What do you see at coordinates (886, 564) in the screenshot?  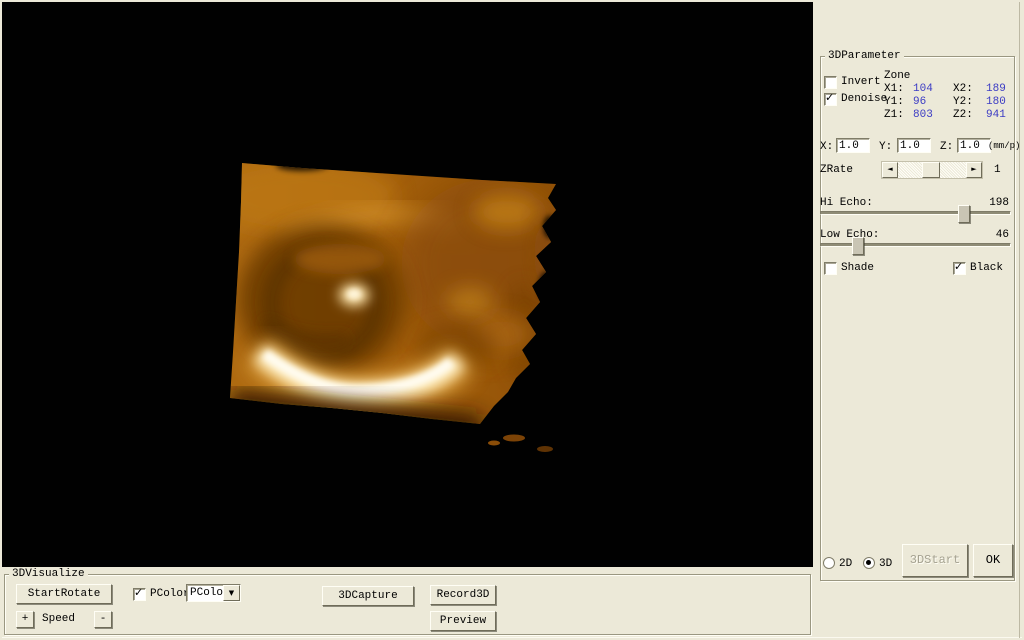 I see `mode-3d-label: 3D` at bounding box center [886, 564].